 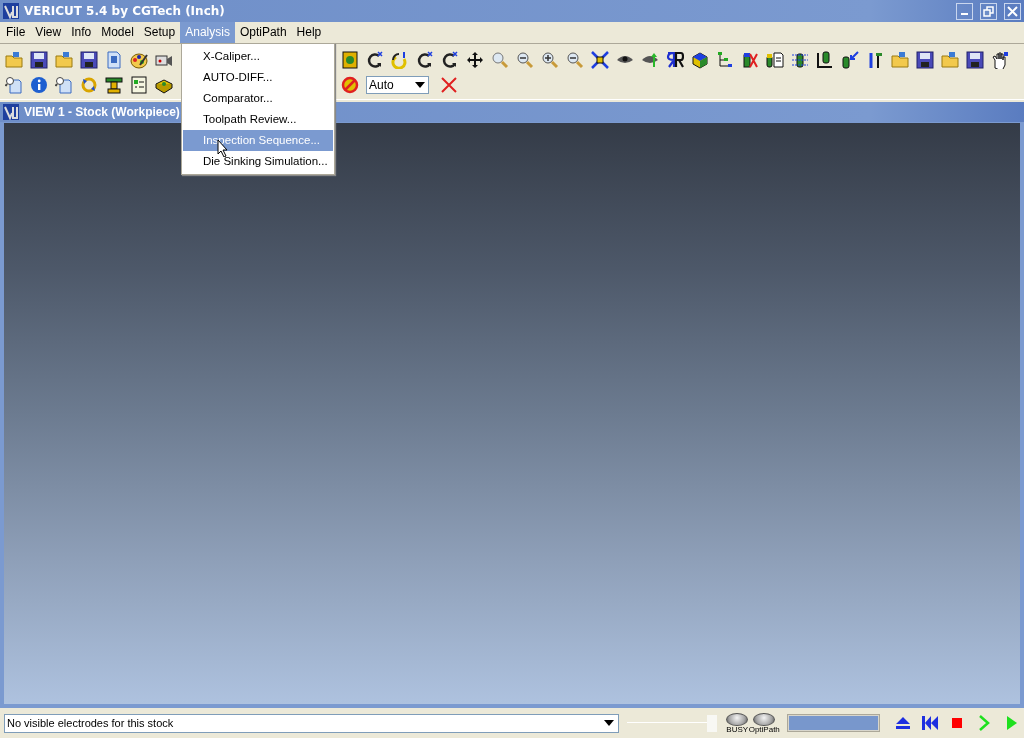 I want to click on mirror-icon, so click(x=675, y=59).